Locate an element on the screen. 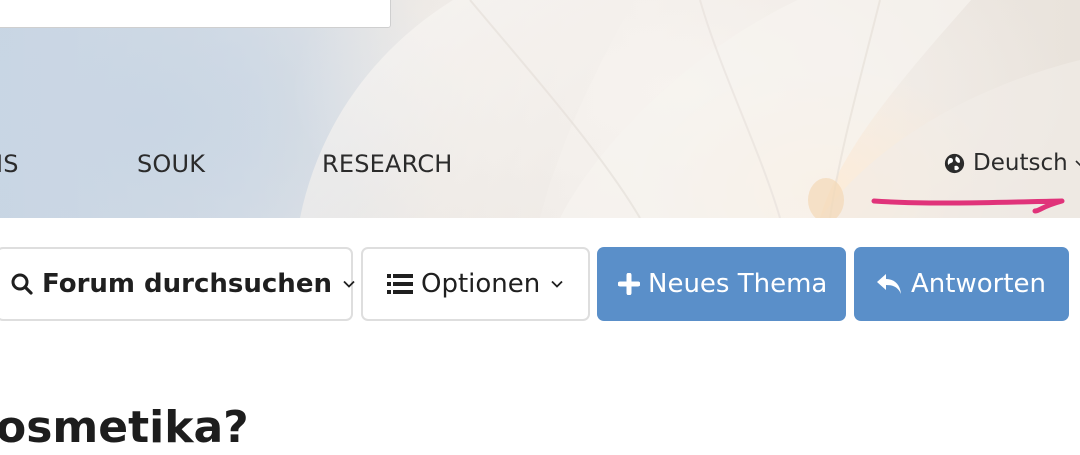 Image resolution: width=1080 pixels, height=455 pixels. language-selector: Deutsch is located at coordinates (1012, 163).